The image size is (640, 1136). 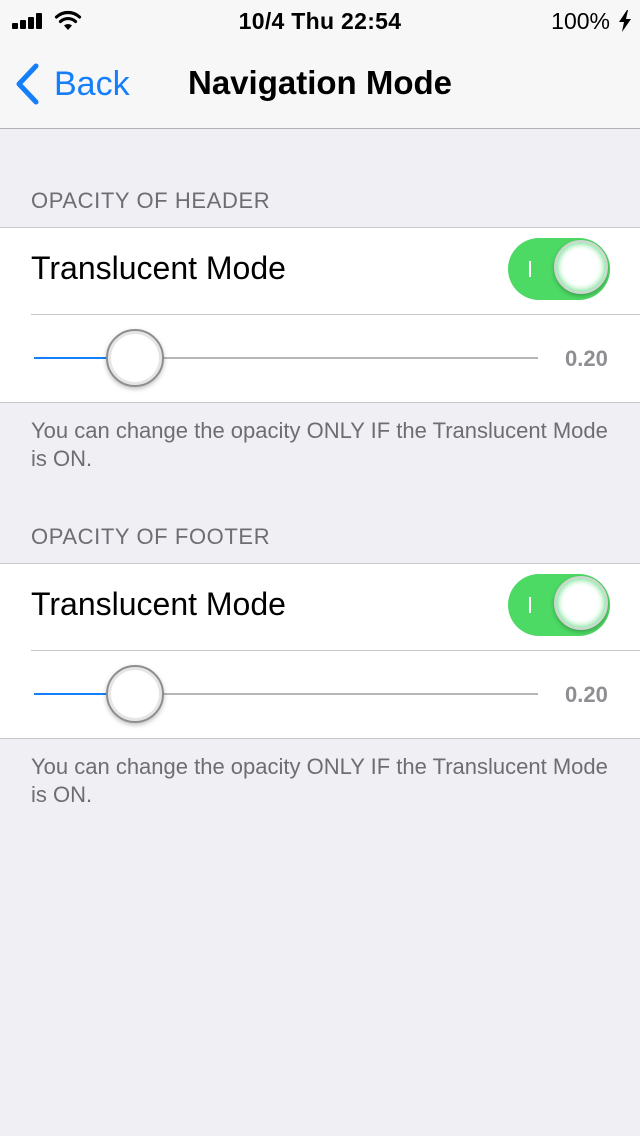 I want to click on status-bar: 10/4 Thu 22:54 100%, so click(x=320, y=20).